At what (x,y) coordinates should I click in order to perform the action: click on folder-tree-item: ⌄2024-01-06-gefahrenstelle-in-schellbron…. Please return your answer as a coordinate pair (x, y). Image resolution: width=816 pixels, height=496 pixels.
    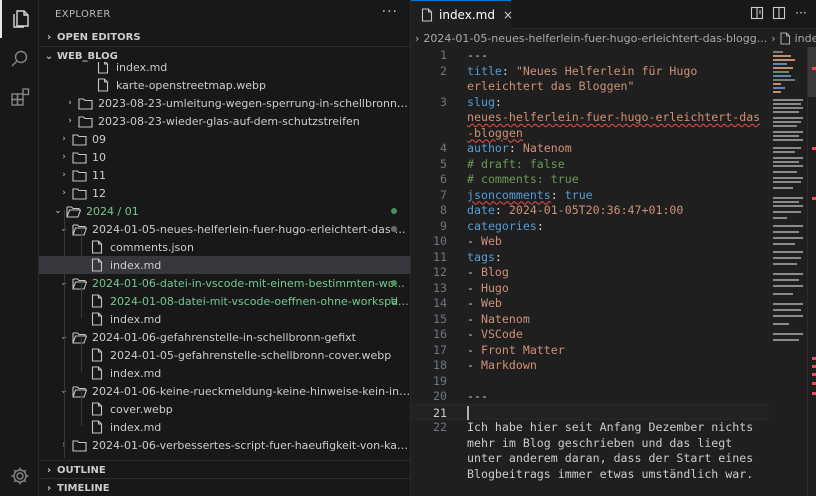
    Looking at the image, I should click on (224, 337).